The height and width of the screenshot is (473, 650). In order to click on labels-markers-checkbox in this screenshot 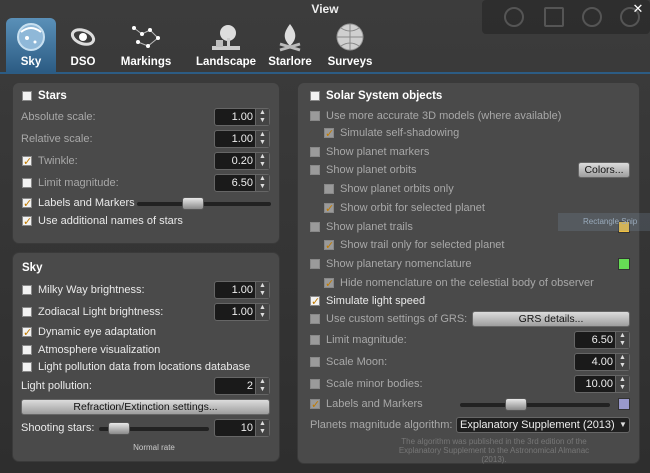, I will do `click(27, 204)`.